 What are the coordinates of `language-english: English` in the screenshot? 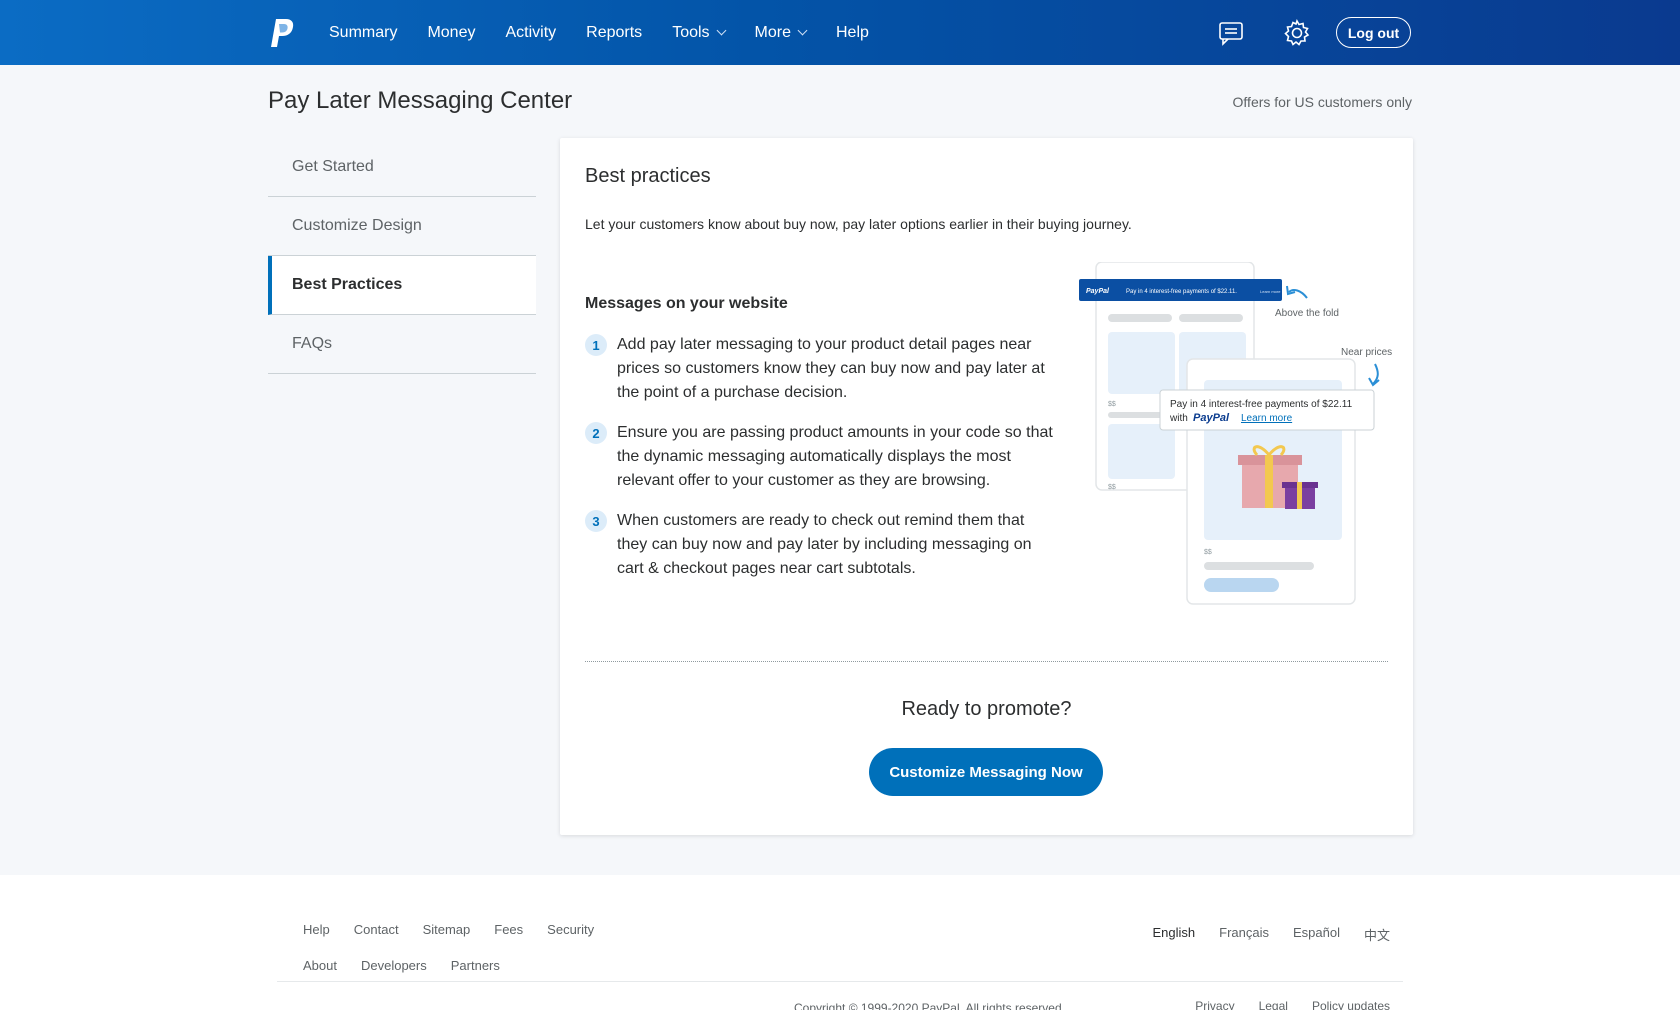 It's located at (1174, 934).